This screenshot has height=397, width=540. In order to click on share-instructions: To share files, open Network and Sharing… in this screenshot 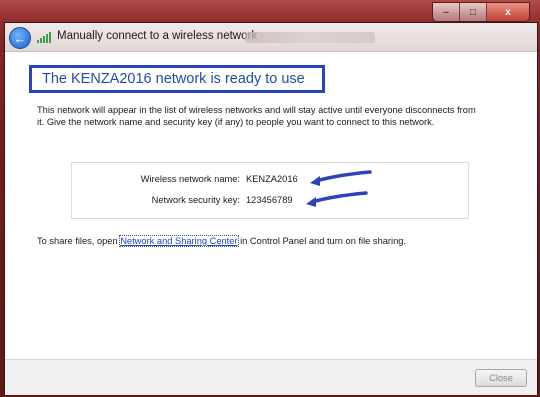, I will do `click(222, 241)`.